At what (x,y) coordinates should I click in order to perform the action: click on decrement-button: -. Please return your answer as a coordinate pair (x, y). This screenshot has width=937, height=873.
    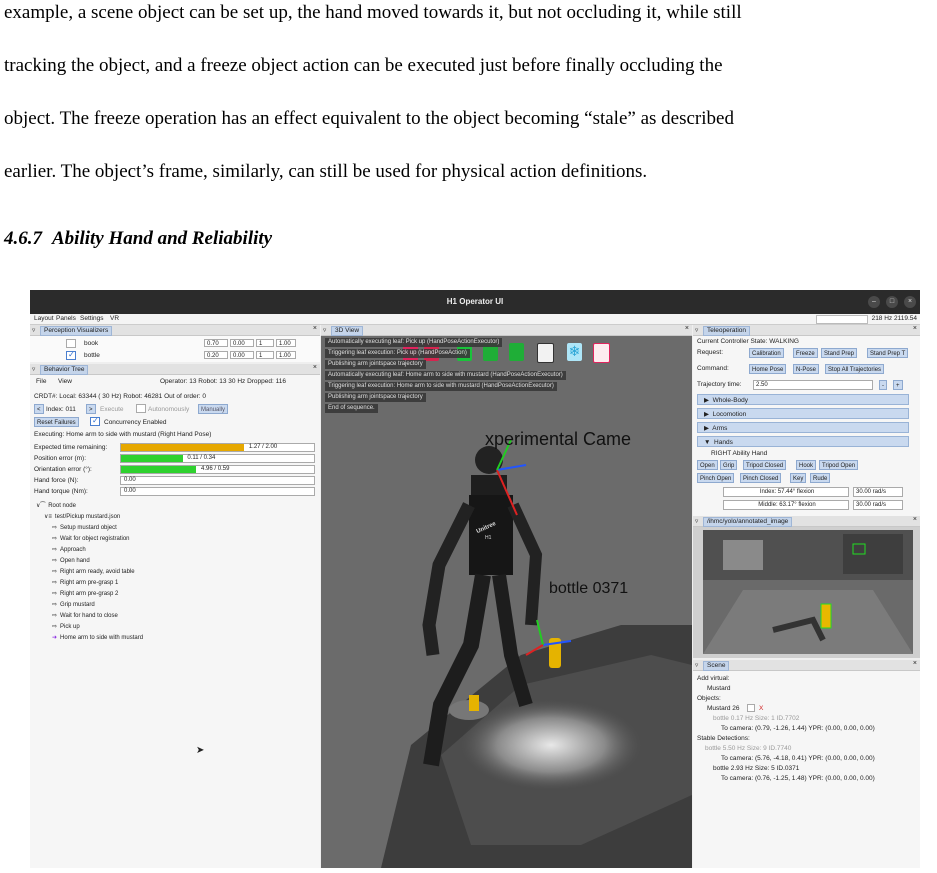
    Looking at the image, I should click on (883, 385).